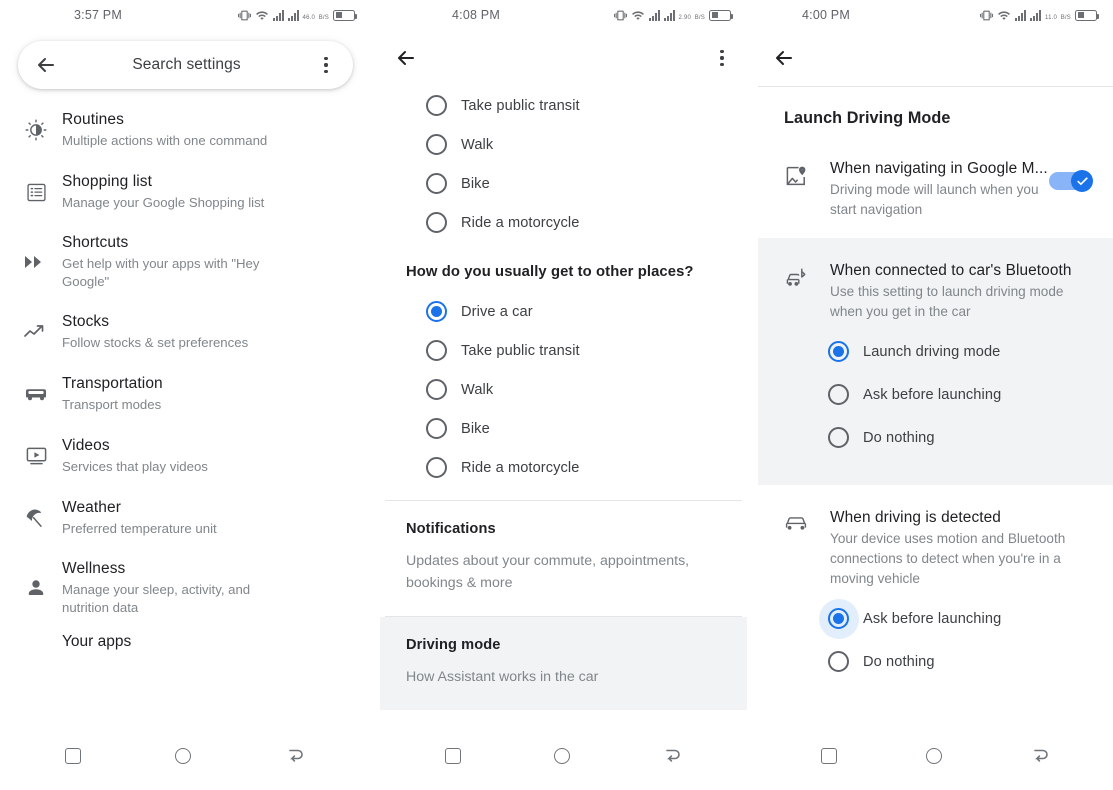  Describe the element at coordinates (1057, 18) in the screenshot. I see `network-speed-indicator: 11.0 B/S` at that location.